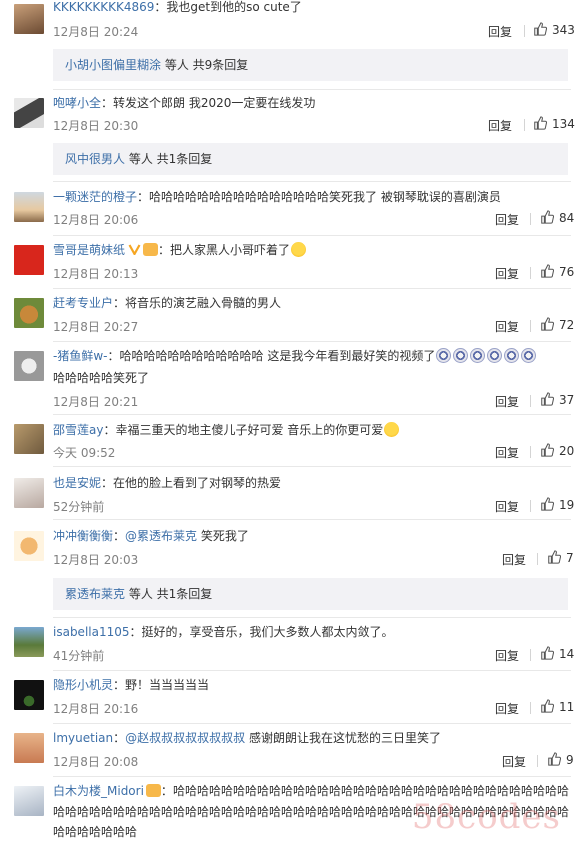 The width and height of the screenshot is (581, 849). I want to click on comment-text: 雪哥是萌妹纸 ：把人家黑人小哥吓着了, so click(313, 250).